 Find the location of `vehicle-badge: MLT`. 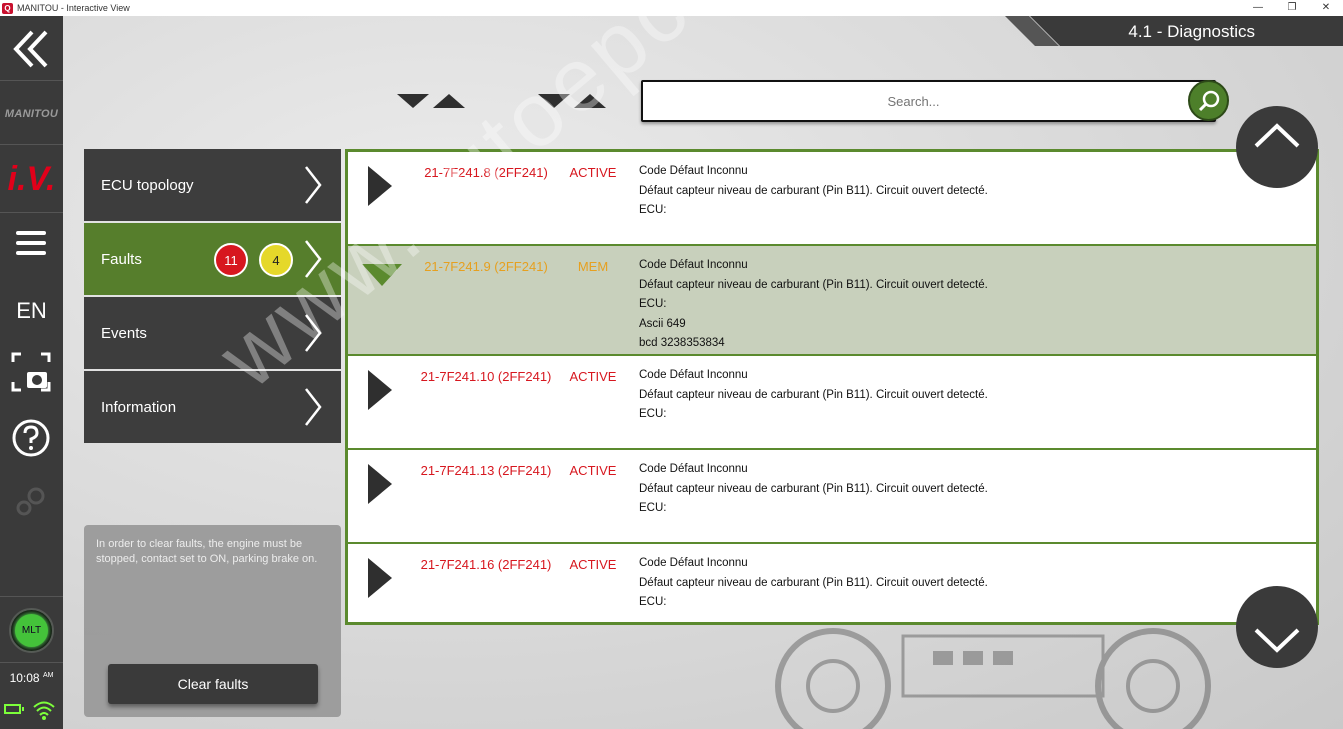

vehicle-badge: MLT is located at coordinates (31, 630).